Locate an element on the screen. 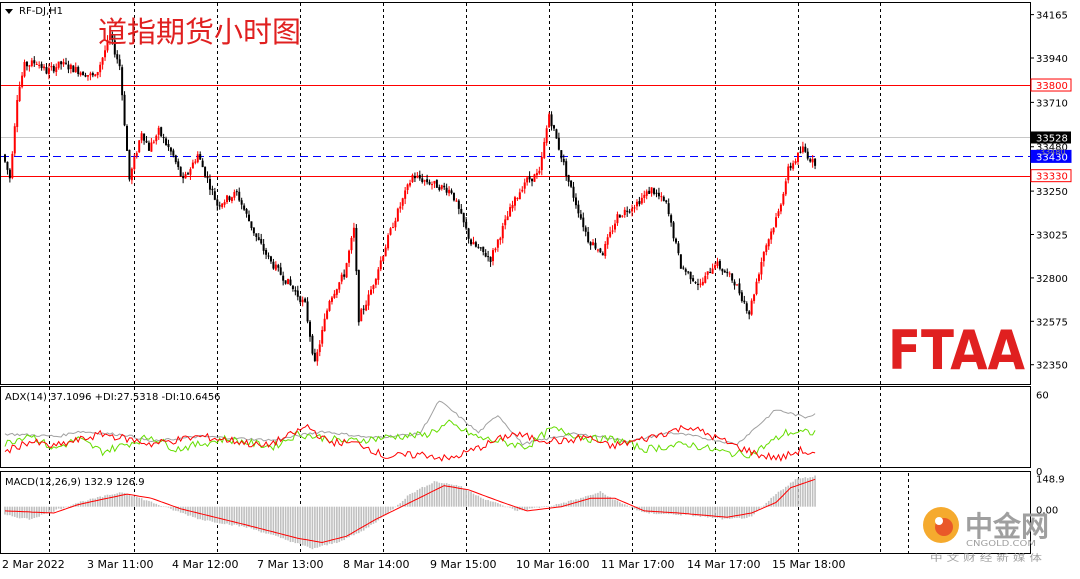 The image size is (1080, 579). time-tick-label: 3 Mar 11:00 is located at coordinates (120, 564).